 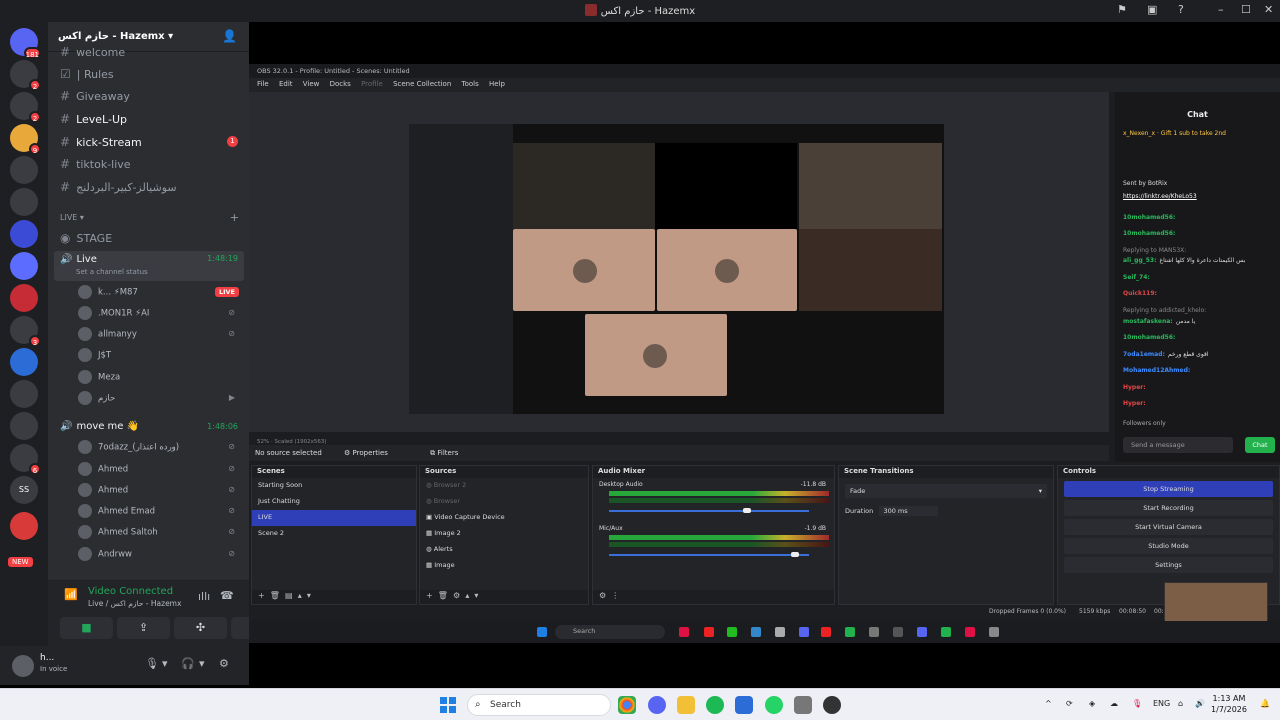 What do you see at coordinates (275, 595) in the screenshot?
I see `trash-icon: 🗑` at bounding box center [275, 595].